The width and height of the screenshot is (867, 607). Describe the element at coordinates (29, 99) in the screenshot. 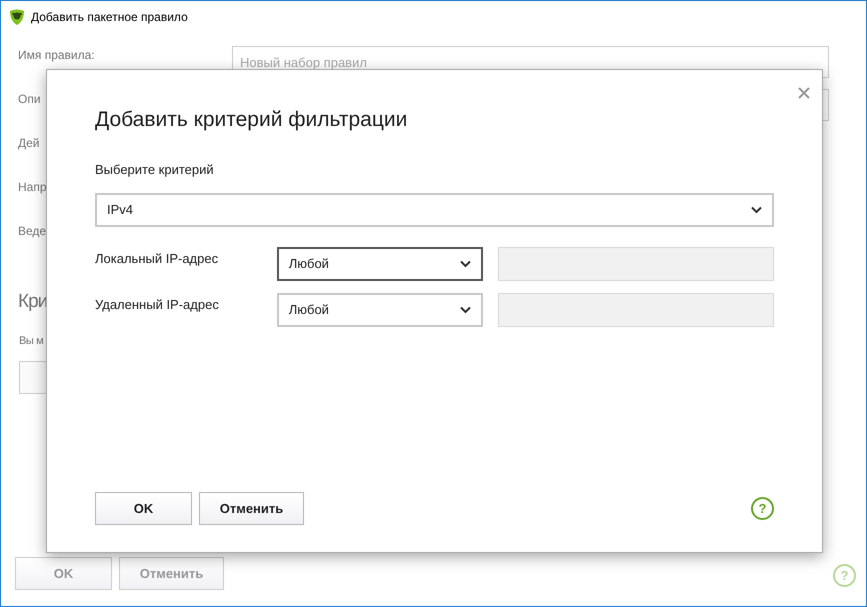

I see `field-label: Опи` at that location.